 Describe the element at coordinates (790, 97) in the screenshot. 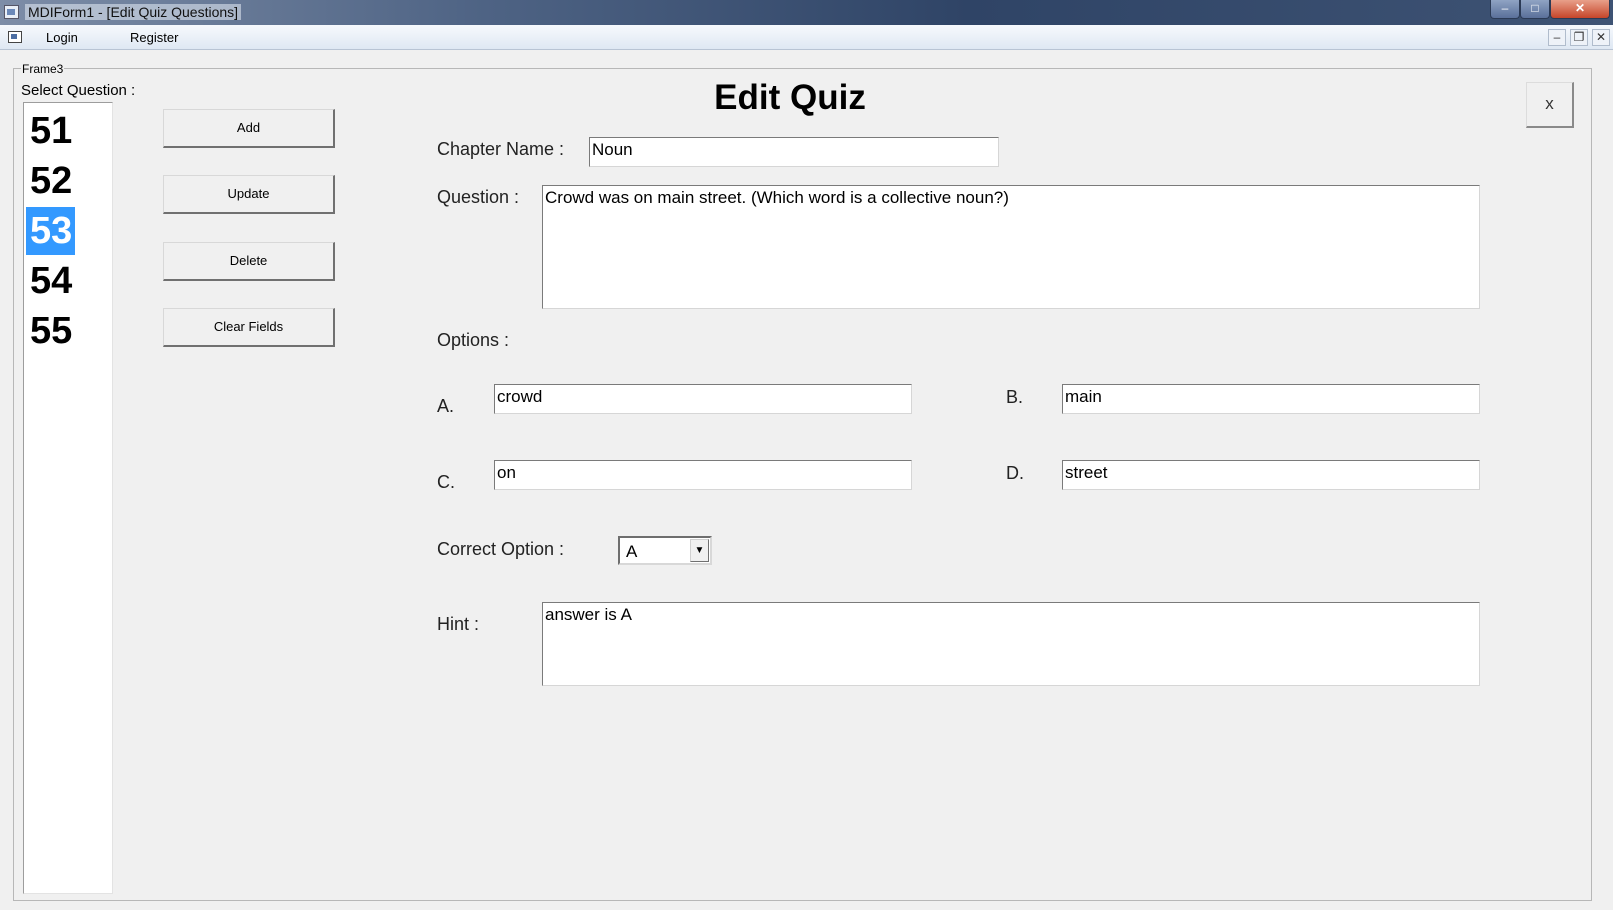

I see `page-title: Edit Quiz` at that location.